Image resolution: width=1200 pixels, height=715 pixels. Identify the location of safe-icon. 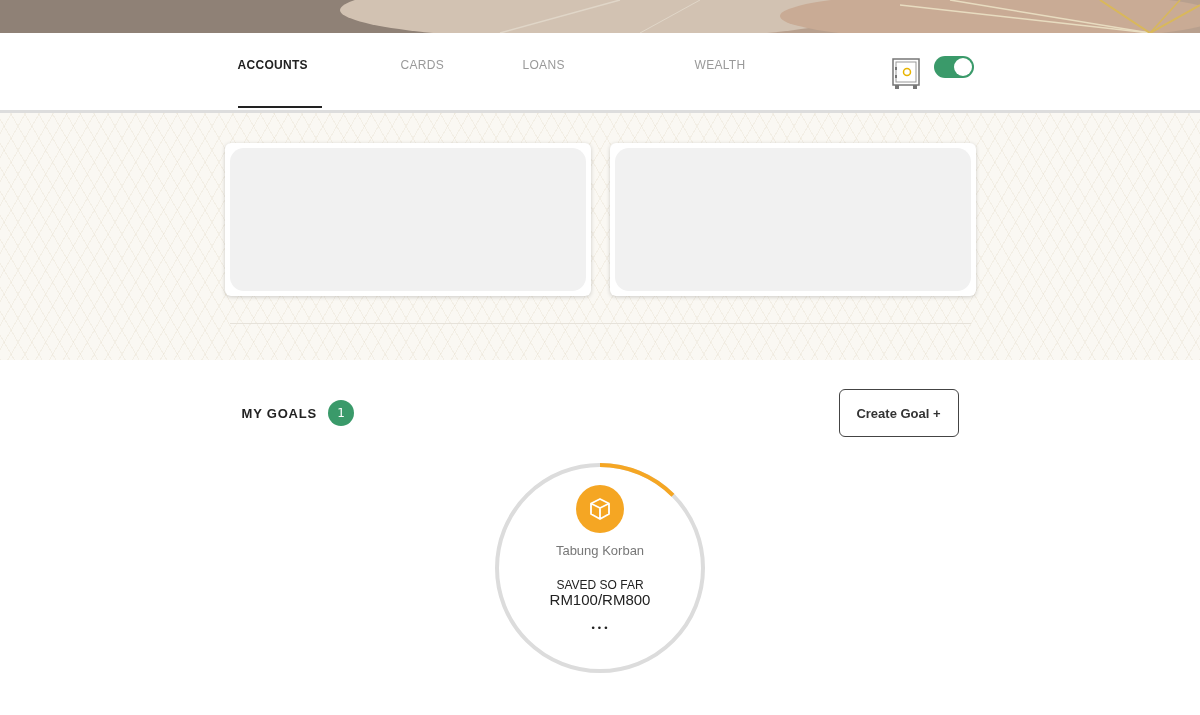
(905, 74).